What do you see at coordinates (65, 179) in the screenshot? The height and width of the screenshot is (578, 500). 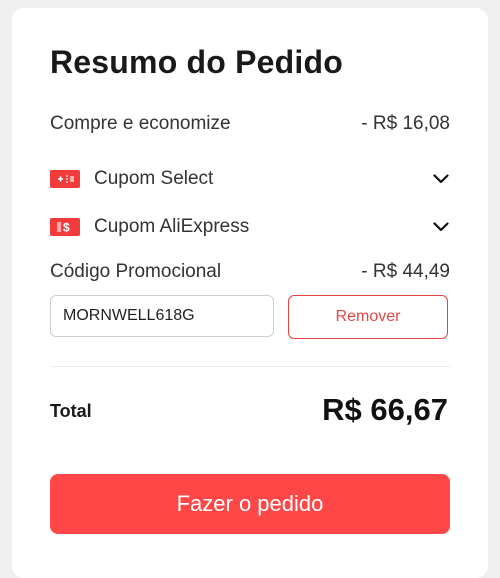 I see `ticket-select-icon` at bounding box center [65, 179].